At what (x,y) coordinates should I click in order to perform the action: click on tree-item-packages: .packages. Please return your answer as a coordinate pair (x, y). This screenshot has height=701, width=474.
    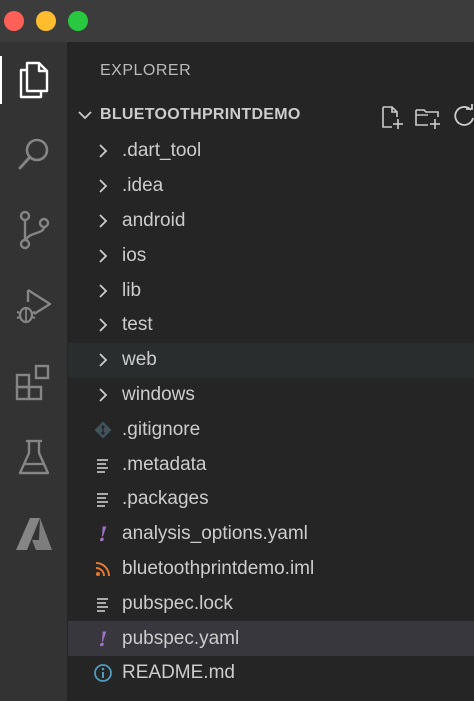
    Looking at the image, I should click on (271, 499).